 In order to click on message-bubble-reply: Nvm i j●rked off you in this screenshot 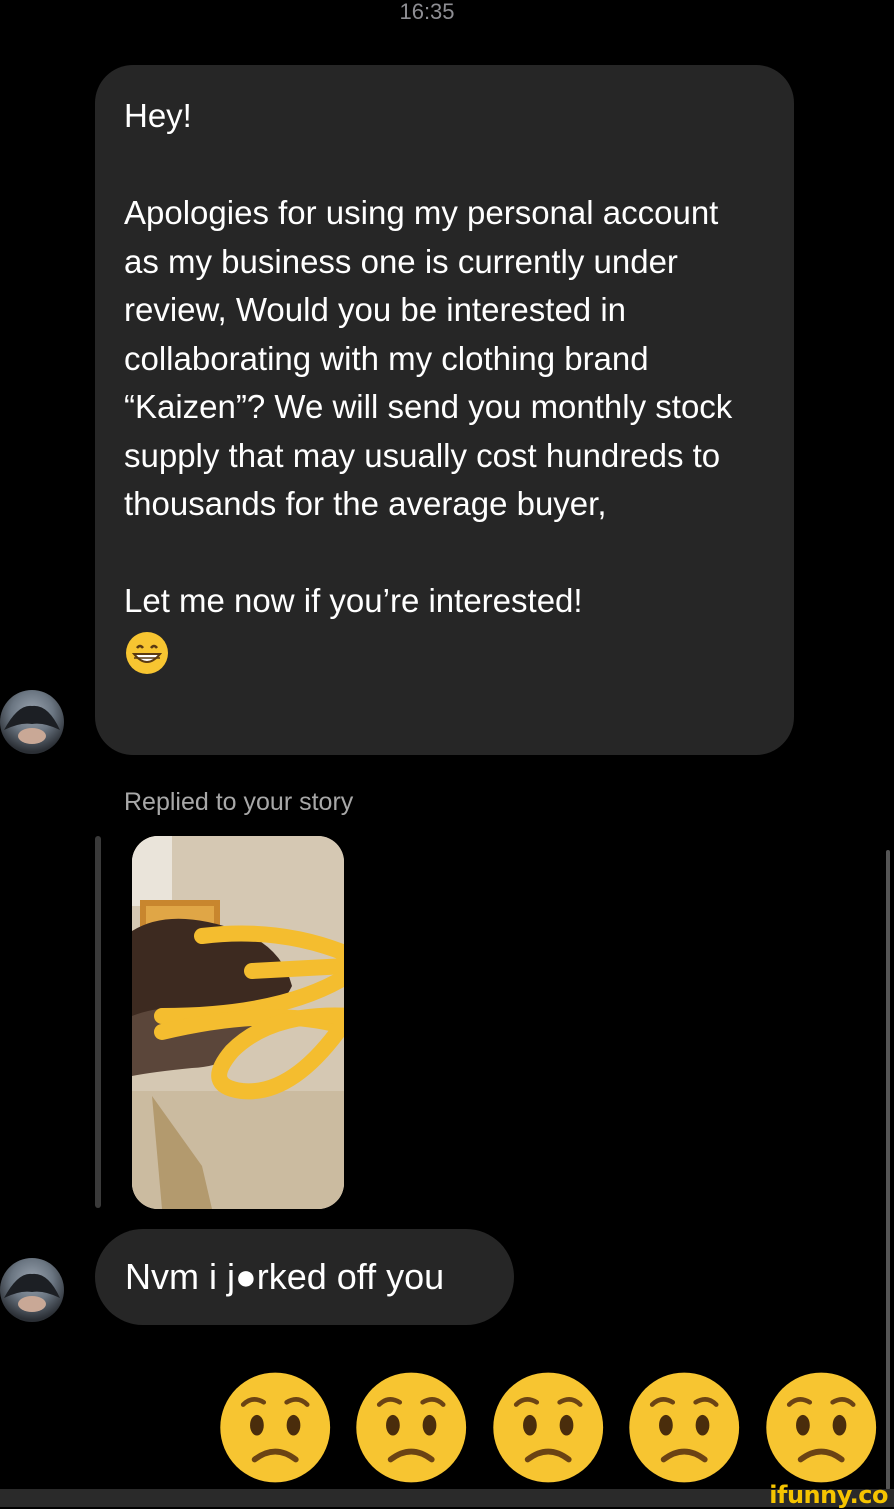, I will do `click(304, 1277)`.